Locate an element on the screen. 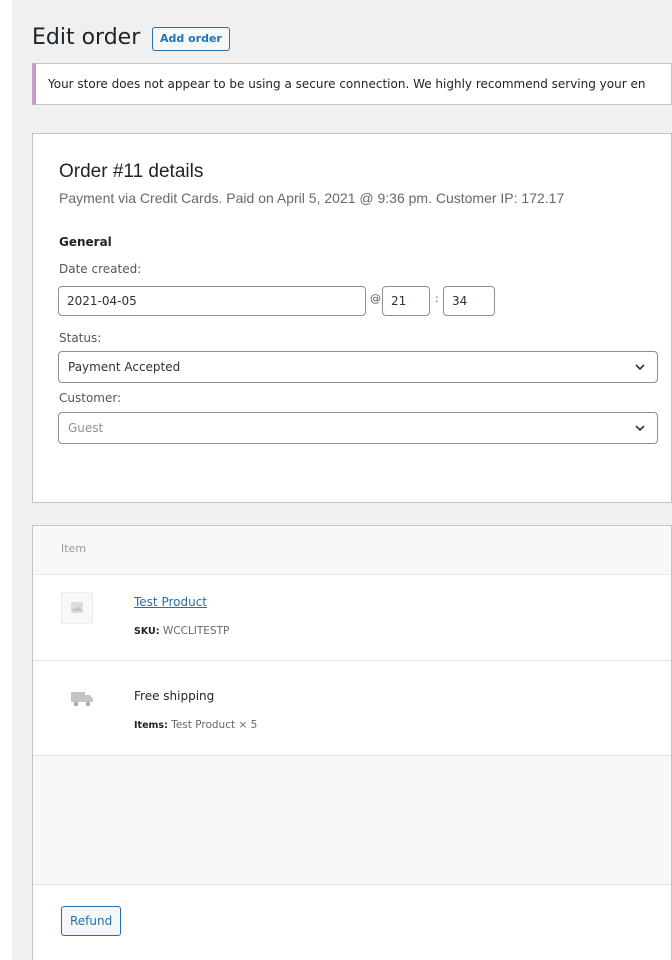 Image resolution: width=672 pixels, height=960 pixels. hour-input: 21 is located at coordinates (406, 301).